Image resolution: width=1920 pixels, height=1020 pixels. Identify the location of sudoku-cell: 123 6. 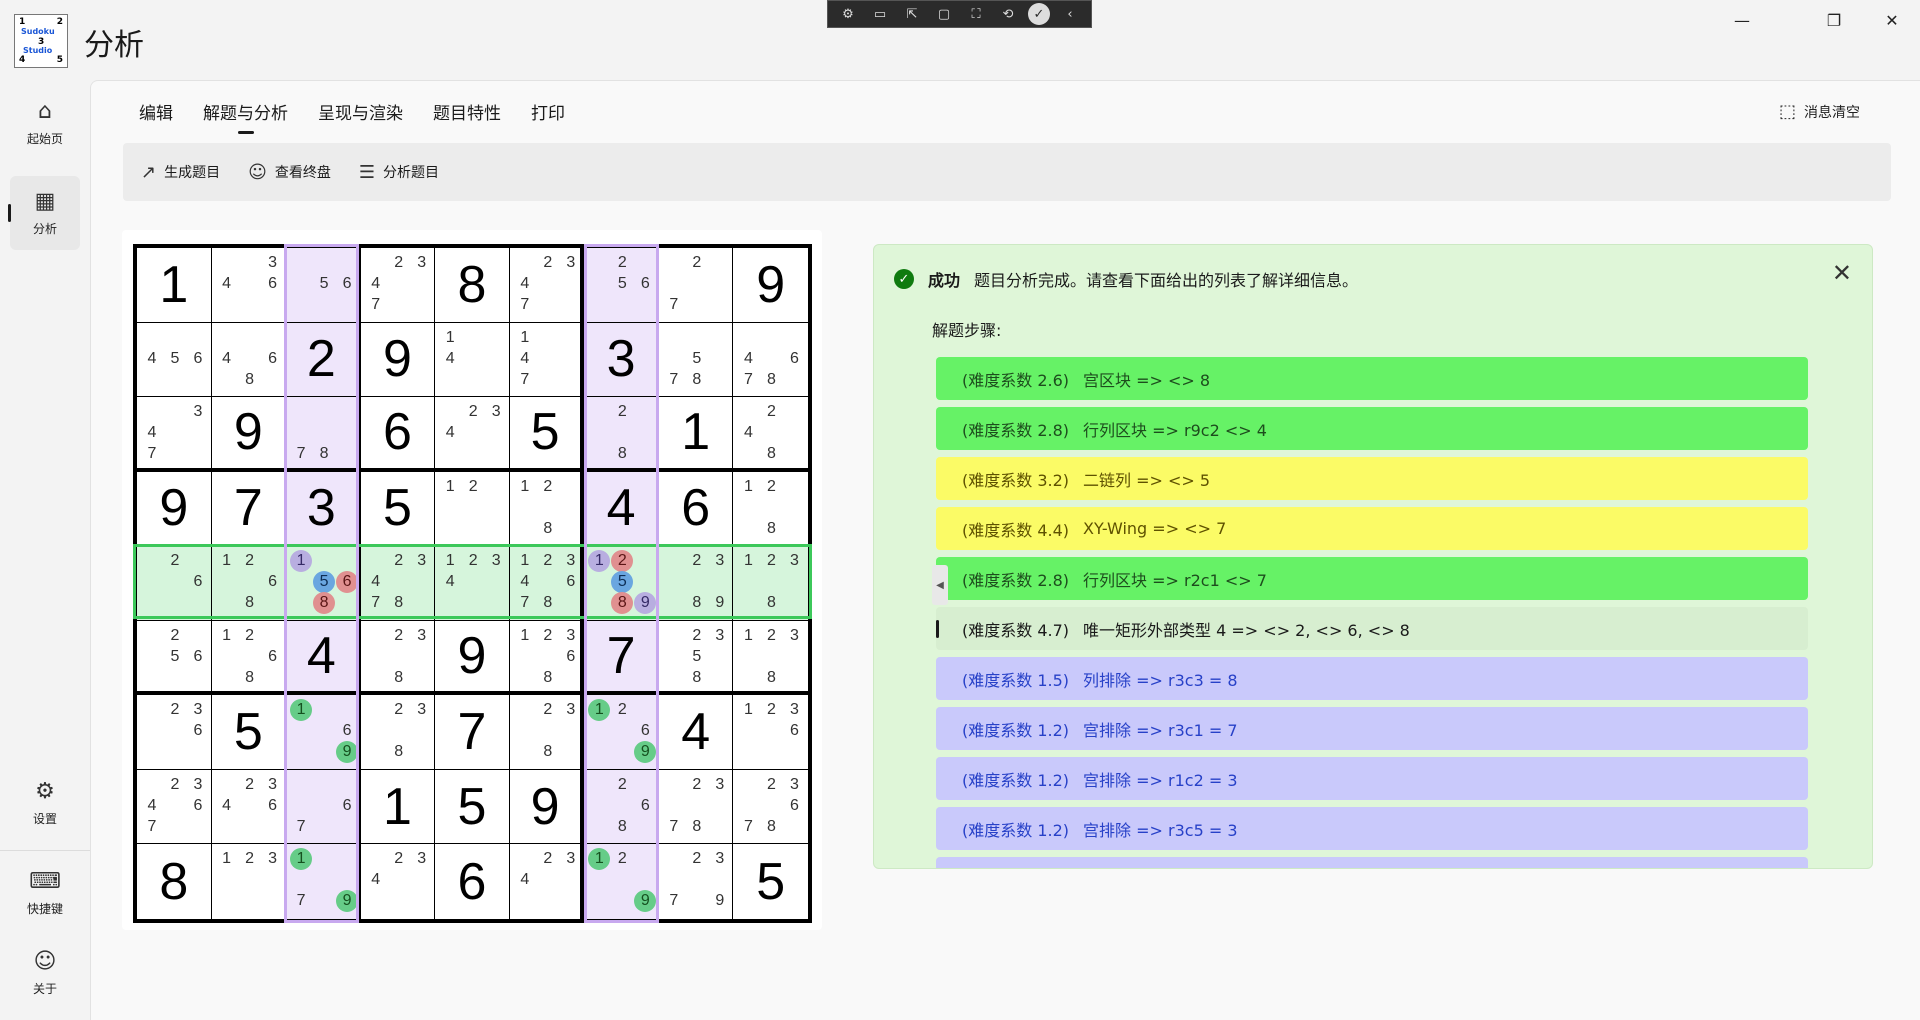
(770, 732).